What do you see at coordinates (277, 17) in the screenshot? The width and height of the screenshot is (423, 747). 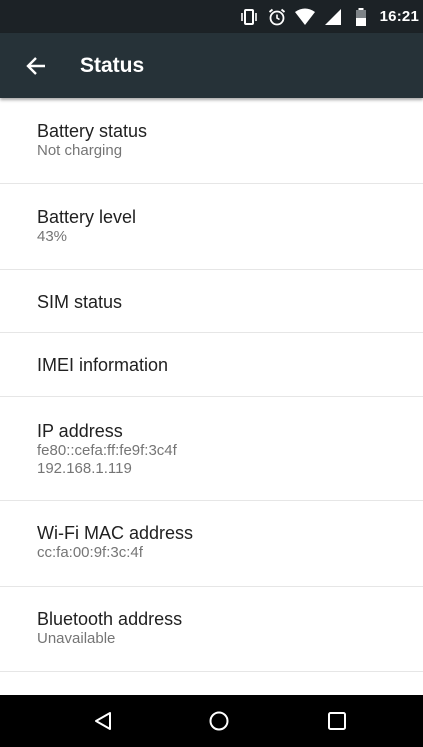 I see `alarm-icon` at bounding box center [277, 17].